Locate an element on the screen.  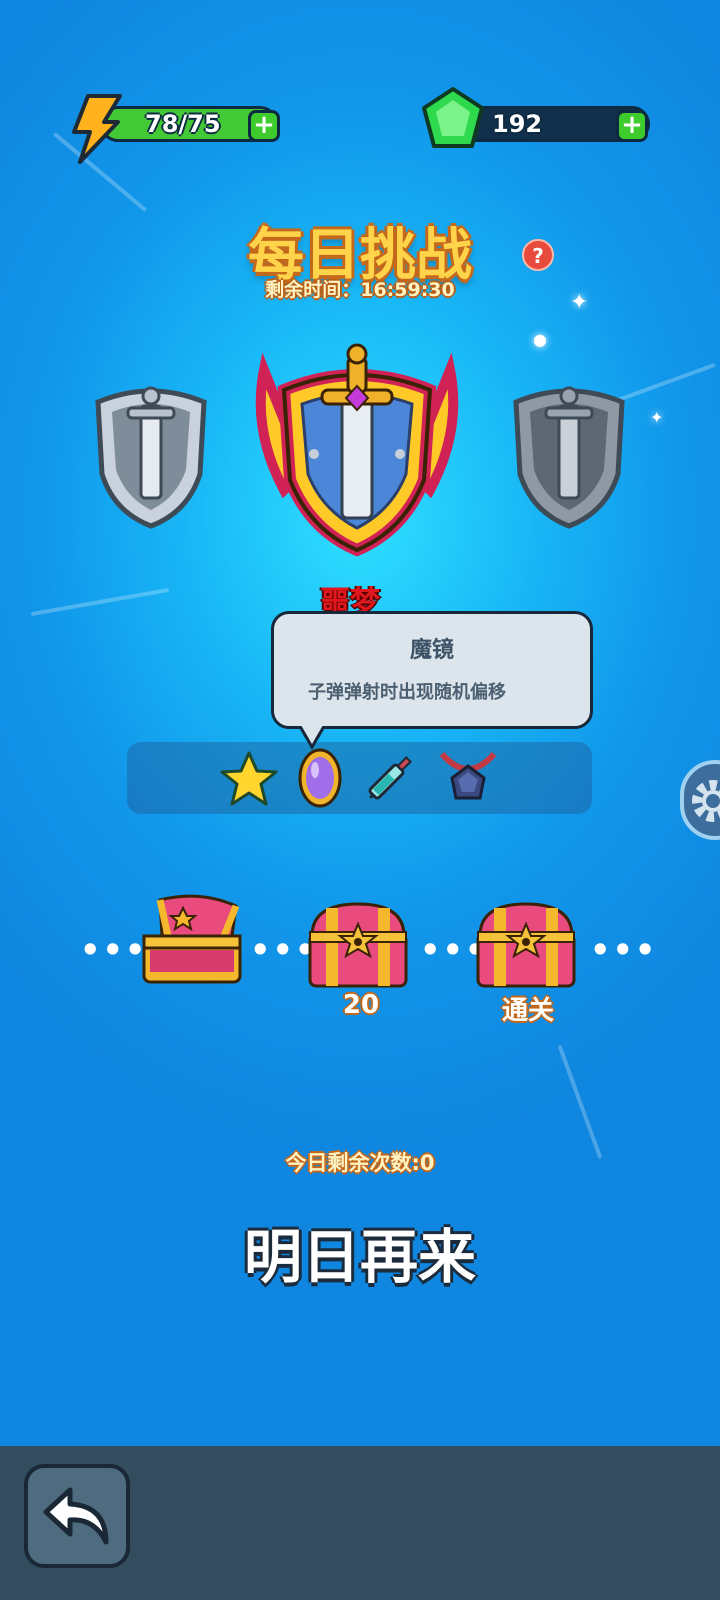
hell-difficulty-shield-icon is located at coordinates (569, 454).